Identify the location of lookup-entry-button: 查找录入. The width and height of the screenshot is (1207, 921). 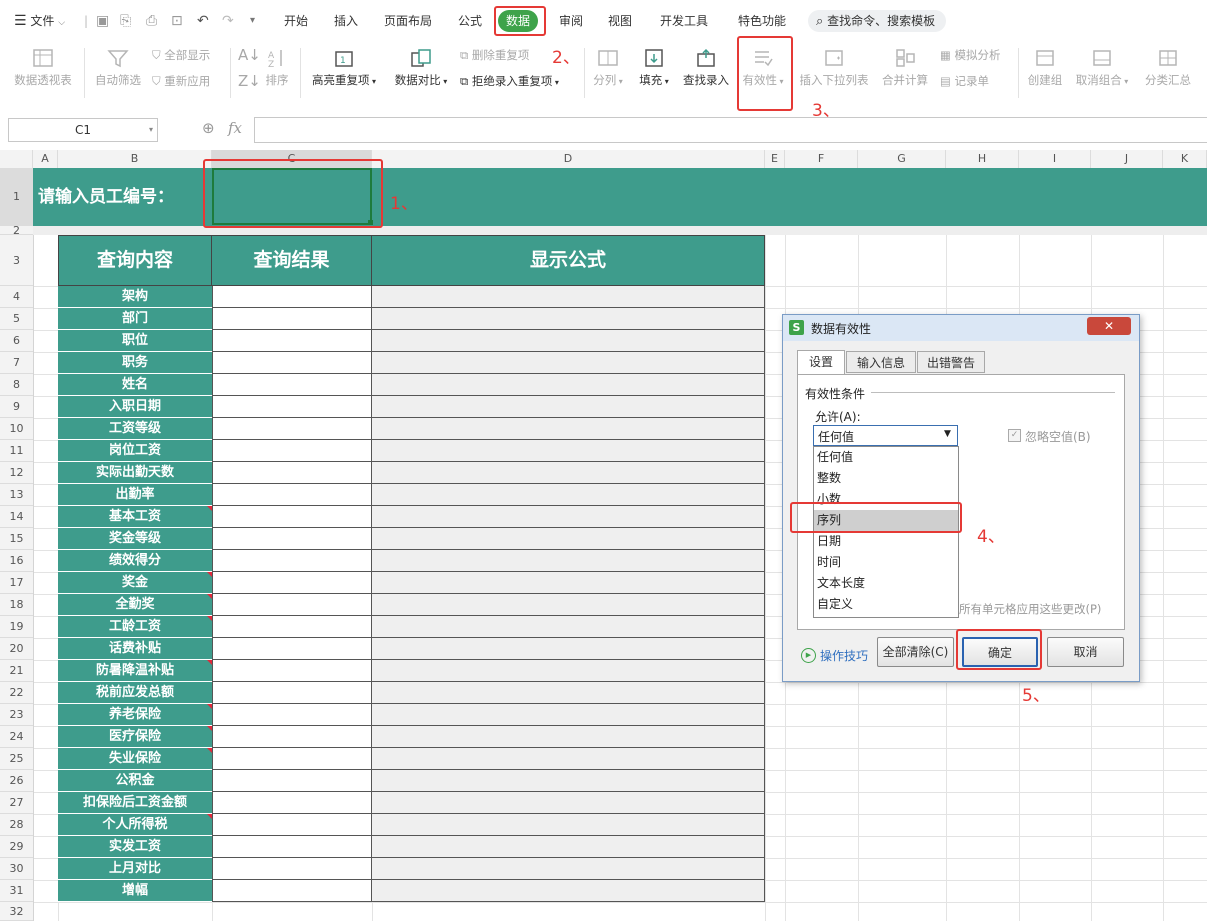
(706, 68).